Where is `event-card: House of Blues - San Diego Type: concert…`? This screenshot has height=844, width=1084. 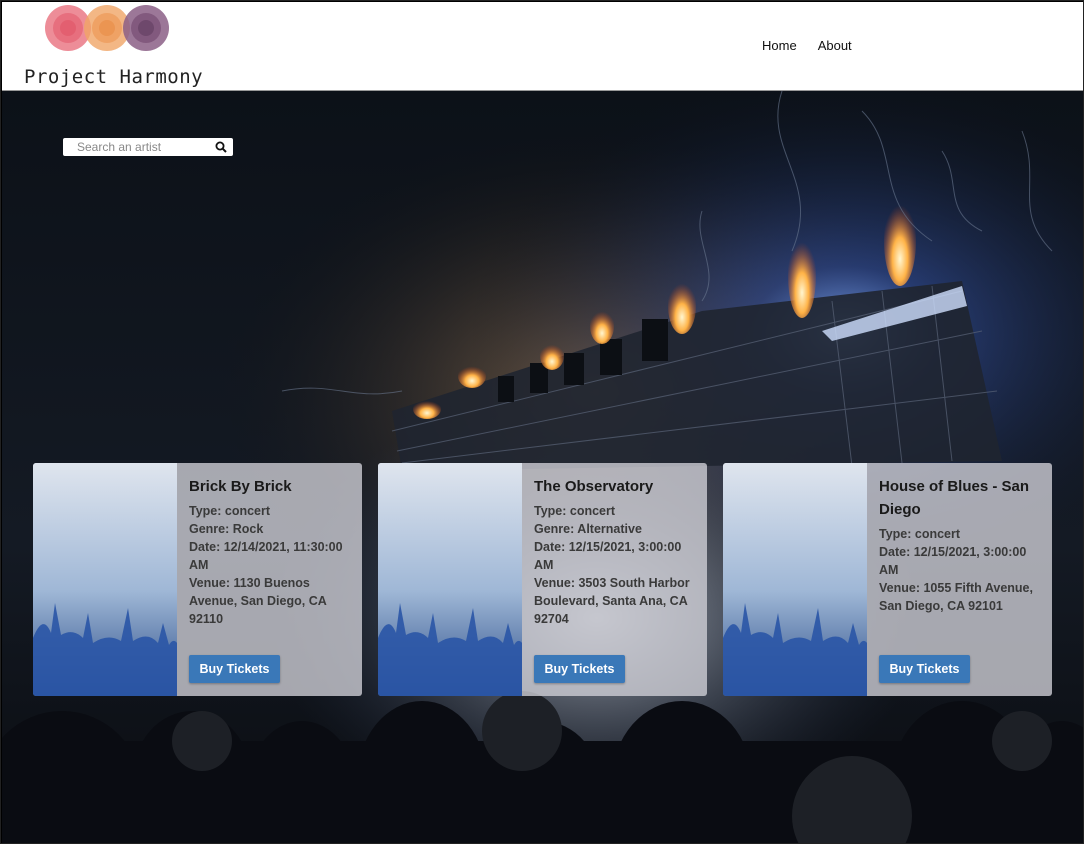
event-card: House of Blues - San Diego Type: concert… is located at coordinates (887, 579).